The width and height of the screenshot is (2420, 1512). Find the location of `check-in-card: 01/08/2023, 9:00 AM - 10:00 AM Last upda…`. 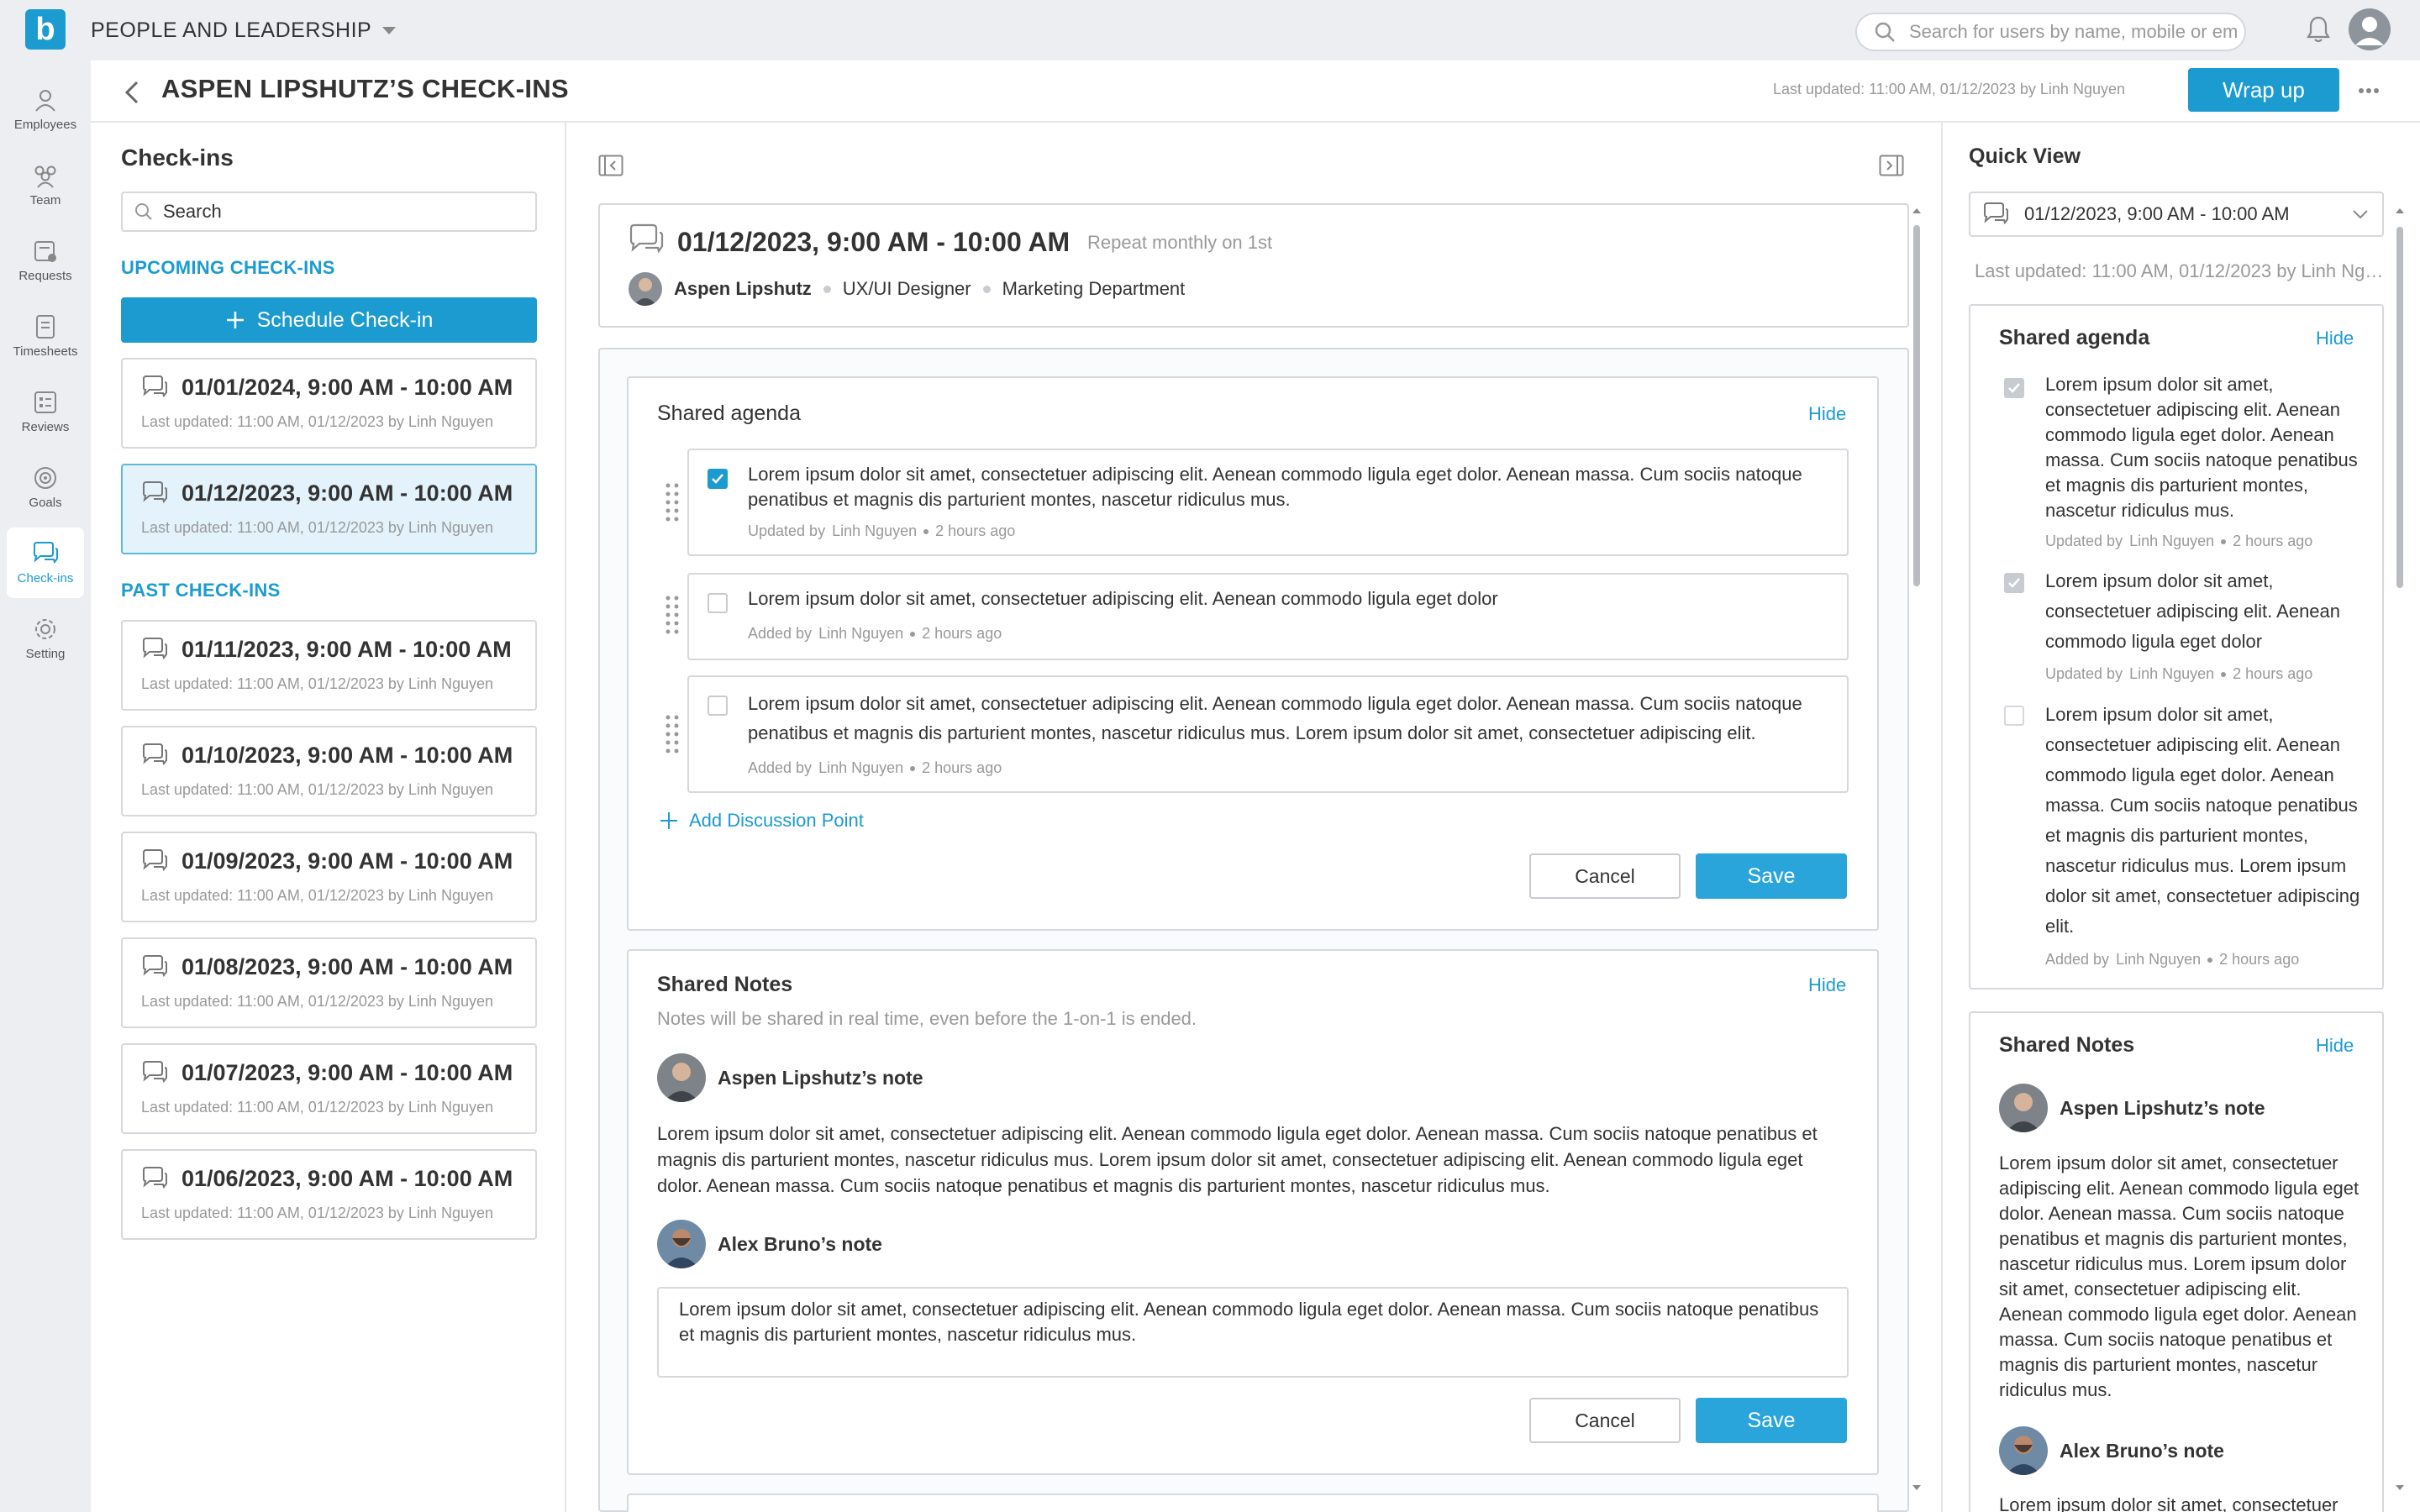

check-in-card: 01/08/2023, 9:00 AM - 10:00 AM Last upda… is located at coordinates (329, 982).